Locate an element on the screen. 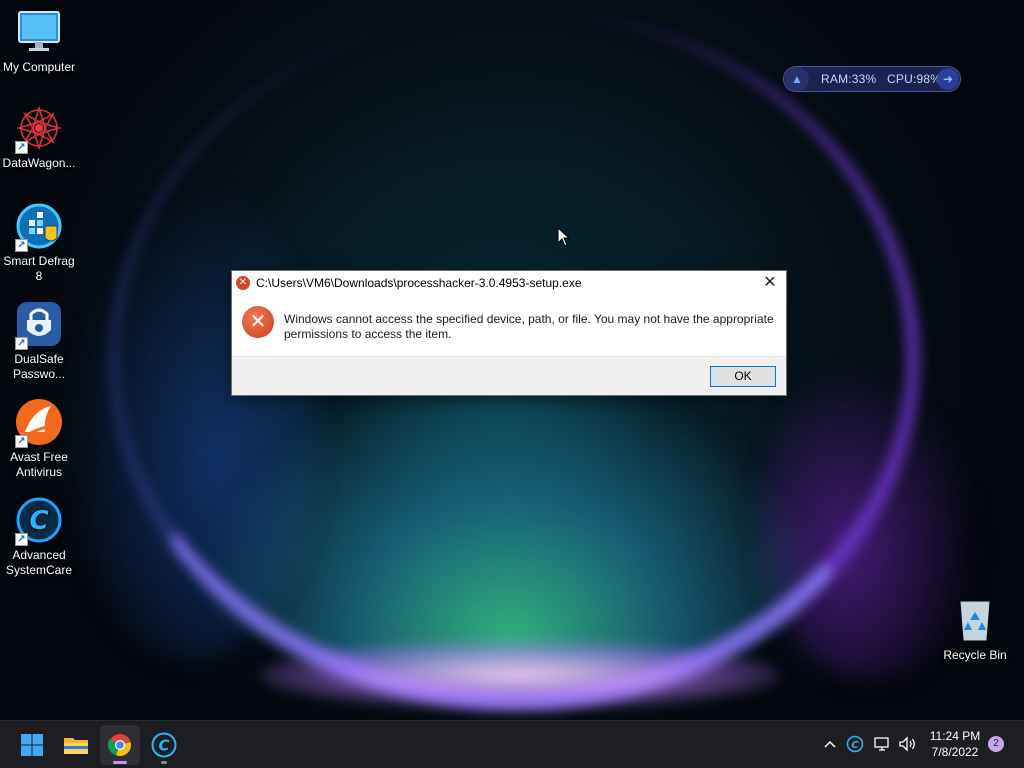 This screenshot has height=768, width=1024. desktop-icon-avast: ↗ Avast Free Antivirus is located at coordinates (39, 439).